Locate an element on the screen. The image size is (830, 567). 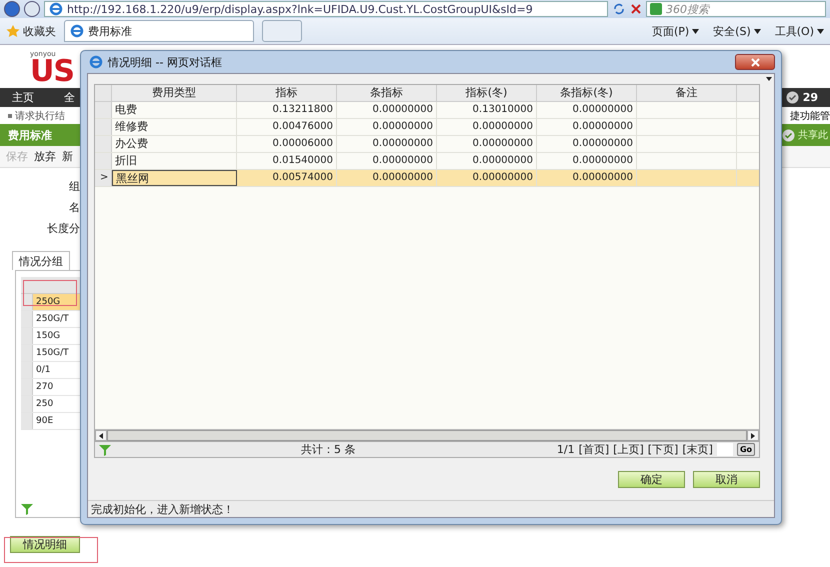
dialog-title: 情况明细 -- 网页对话框 is located at coordinates (165, 62).